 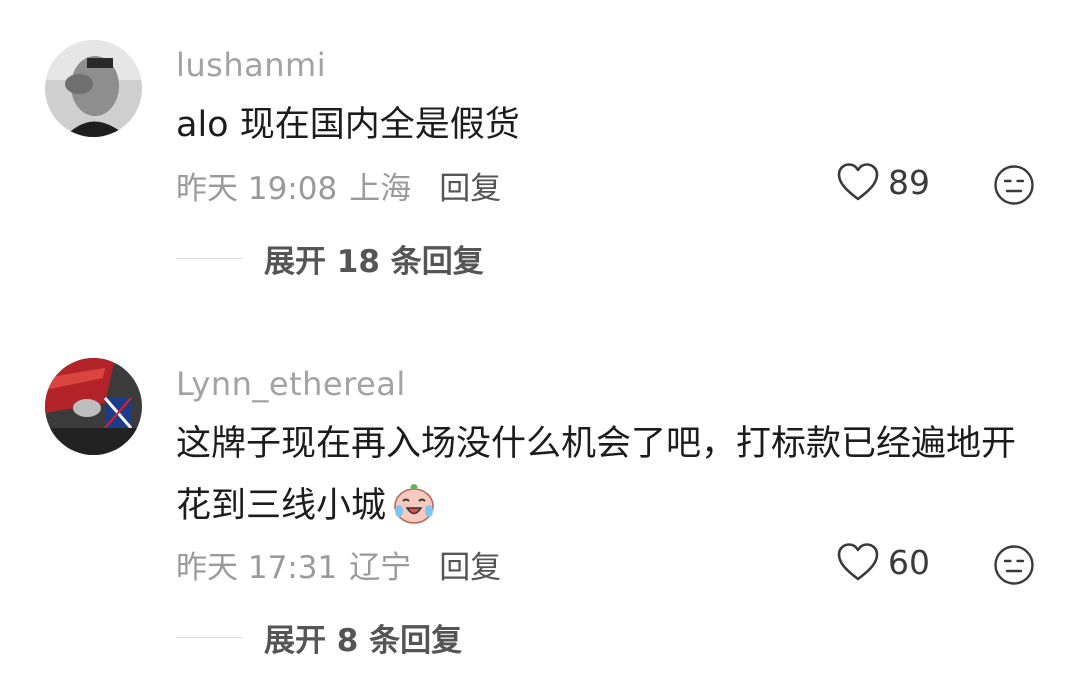 I want to click on comment-location: 上海, so click(x=380, y=189).